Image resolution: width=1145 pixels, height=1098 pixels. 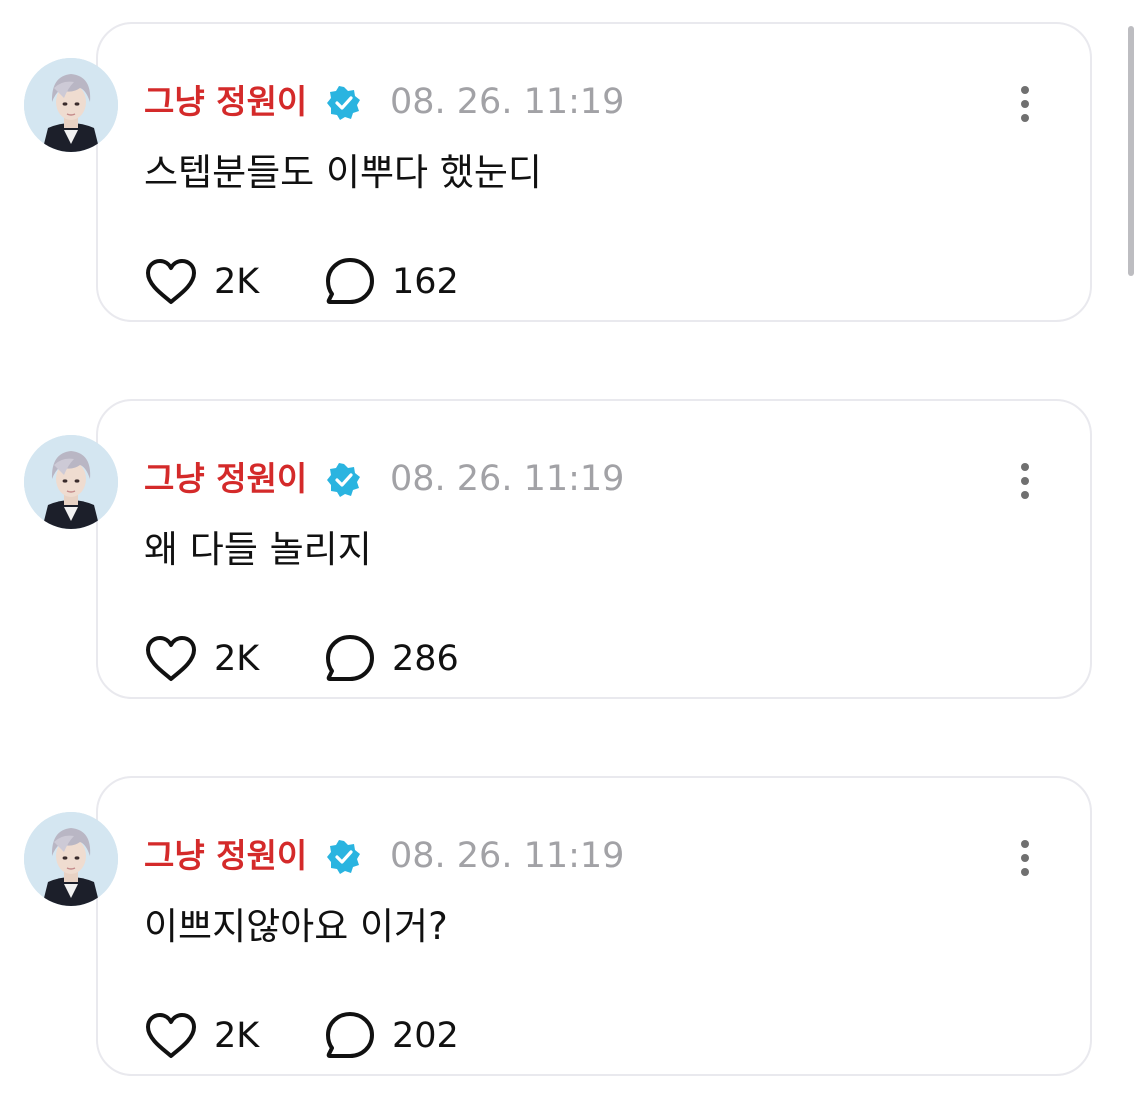 I want to click on post-text: 왜 다들 놀리지, so click(x=258, y=549).